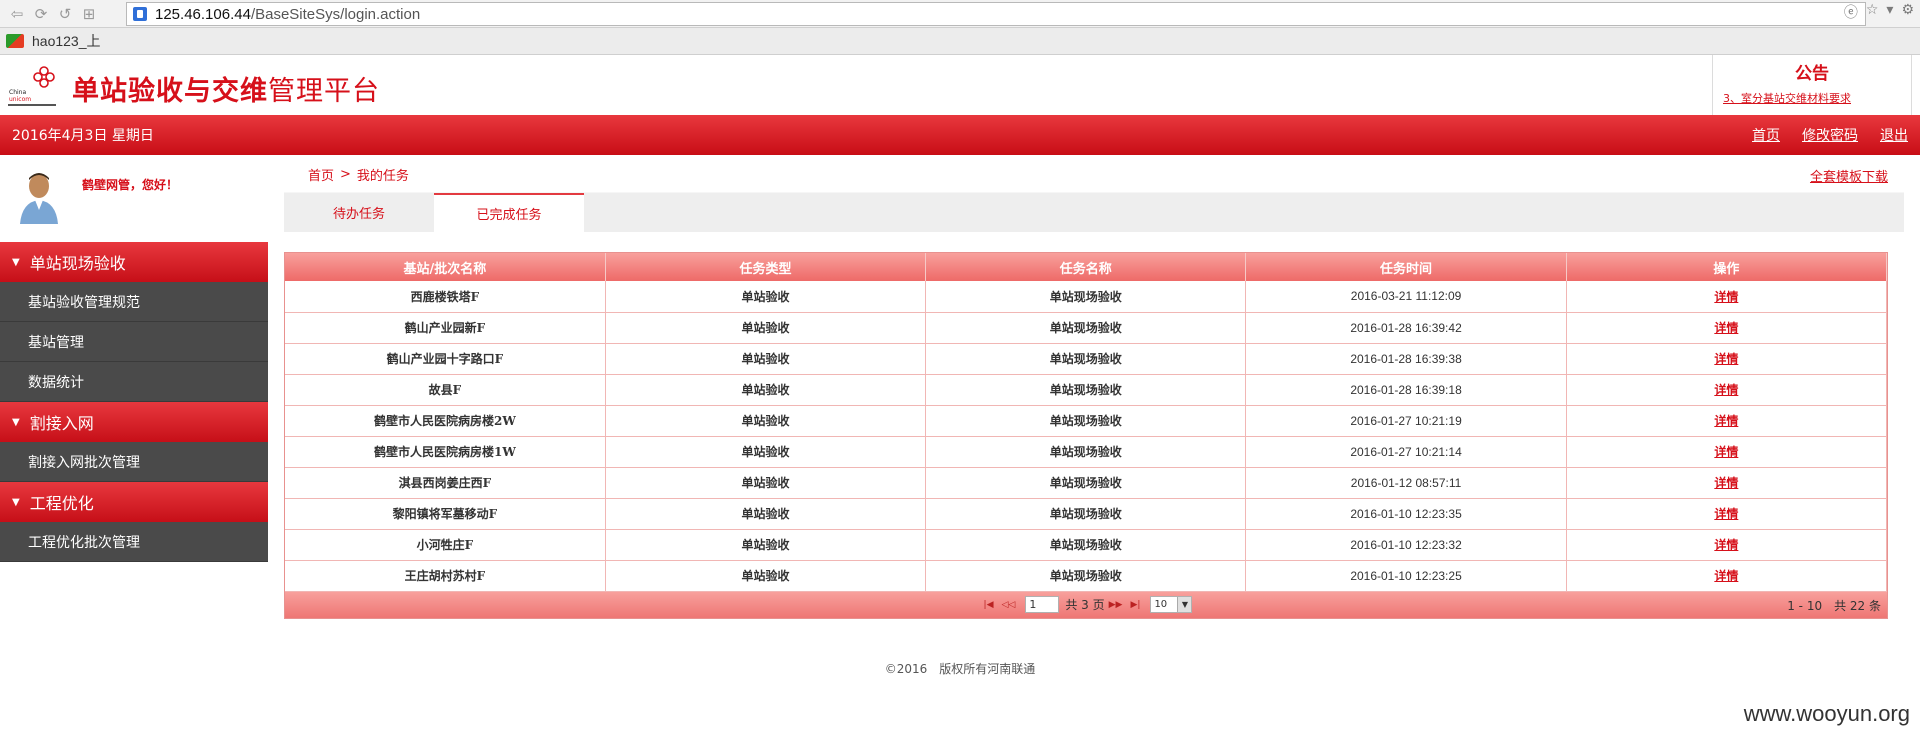  I want to click on header-operation: 操作, so click(1727, 267).